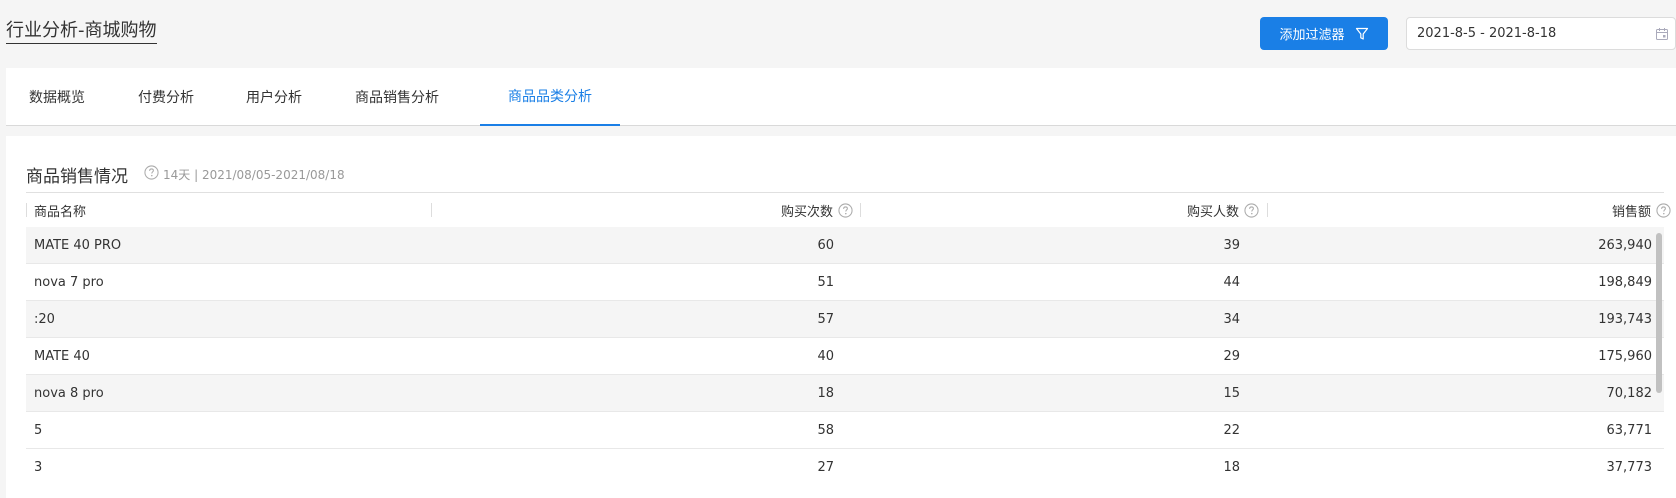 Image resolution: width=1676 pixels, height=498 pixels. Describe the element at coordinates (1662, 34) in the screenshot. I see `calendar-icon` at that location.